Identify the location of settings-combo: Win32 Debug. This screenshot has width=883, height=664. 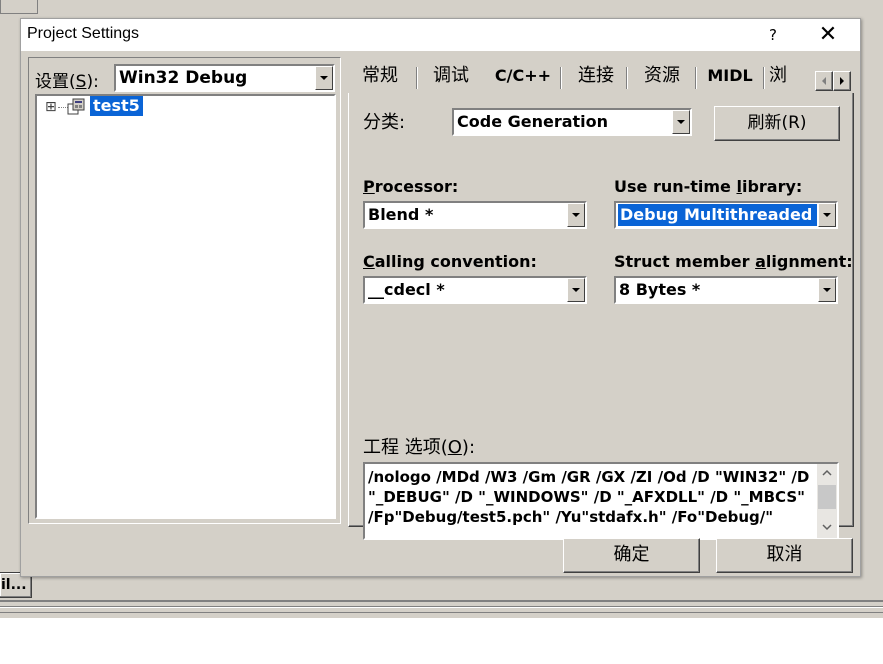
(224, 78).